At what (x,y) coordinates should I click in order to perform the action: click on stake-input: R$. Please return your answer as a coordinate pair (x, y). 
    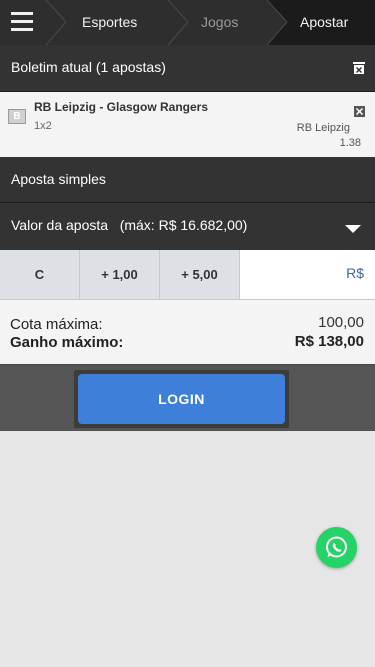
    Looking at the image, I should click on (307, 275).